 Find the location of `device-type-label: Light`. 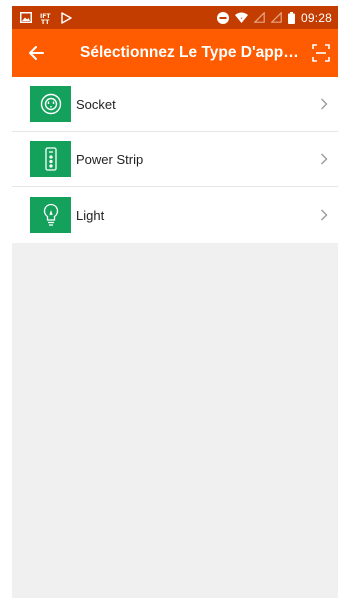

device-type-label: Light is located at coordinates (90, 215).